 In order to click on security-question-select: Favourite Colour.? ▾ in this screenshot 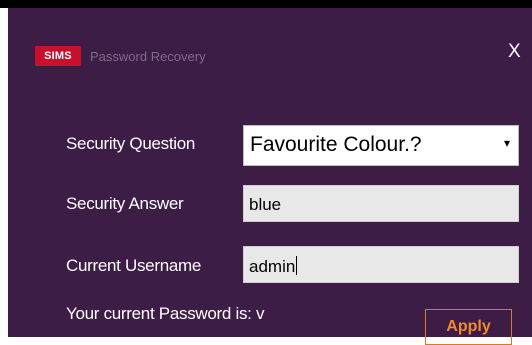, I will do `click(381, 145)`.